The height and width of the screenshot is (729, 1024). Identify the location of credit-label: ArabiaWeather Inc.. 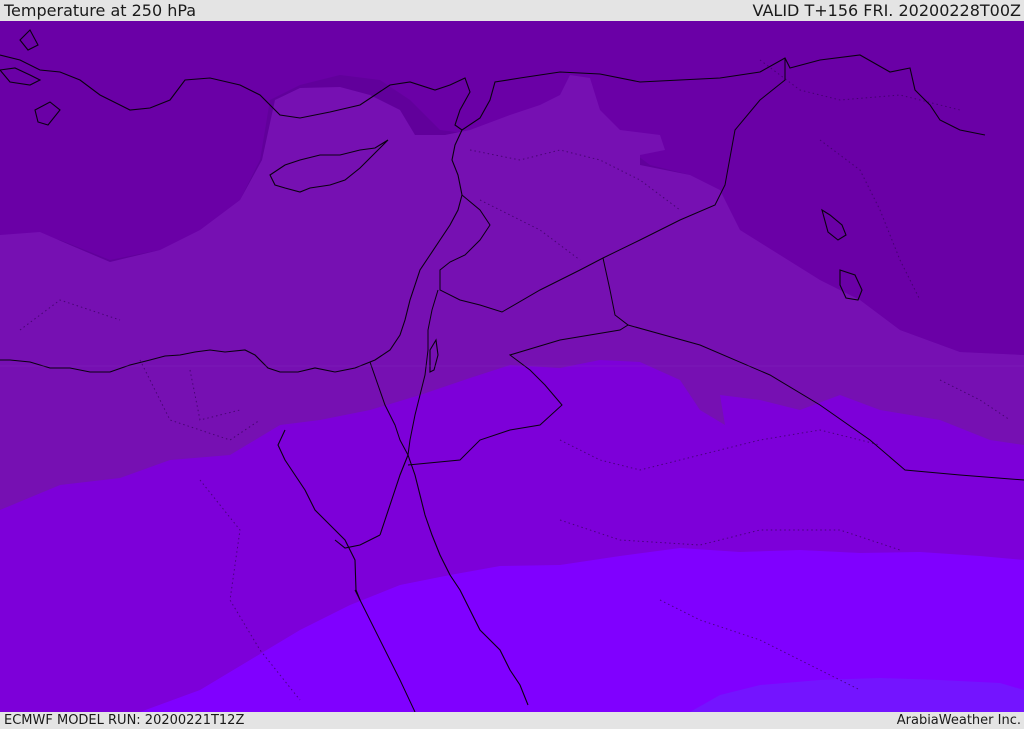
(958, 720).